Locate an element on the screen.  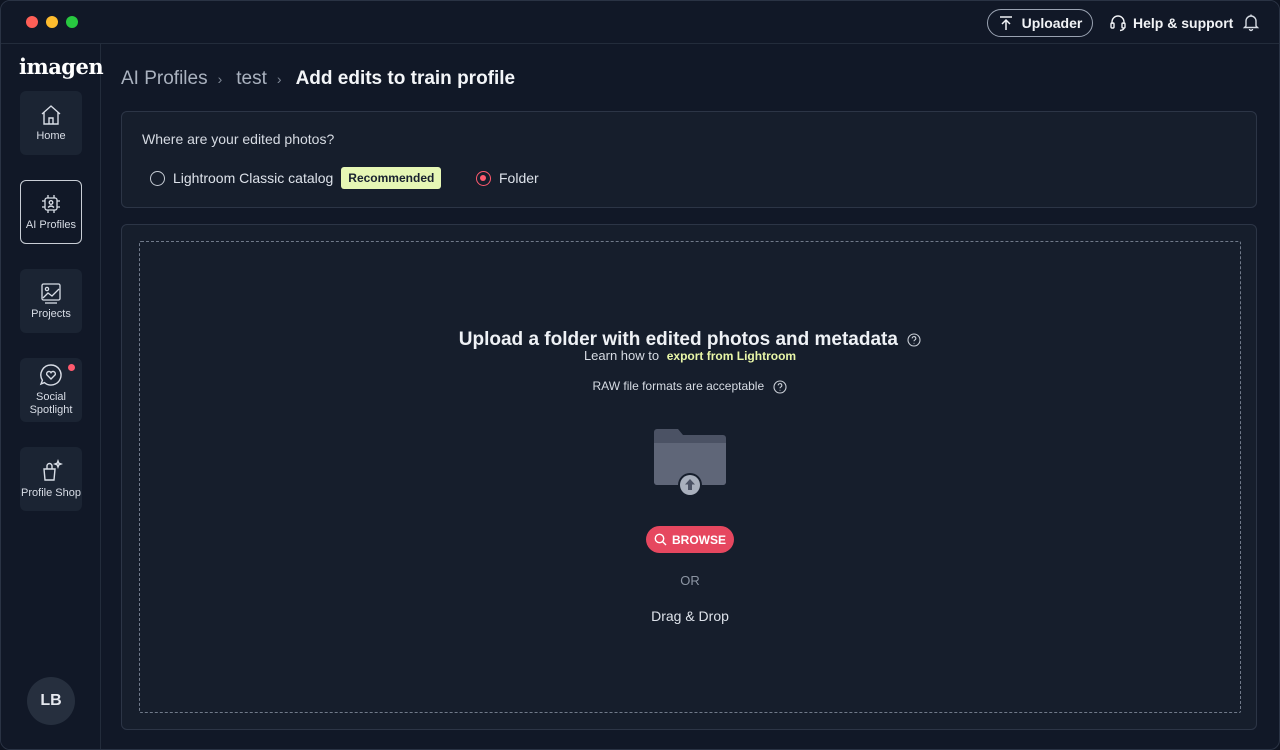
breadcrumb-test: test is located at coordinates (251, 79).